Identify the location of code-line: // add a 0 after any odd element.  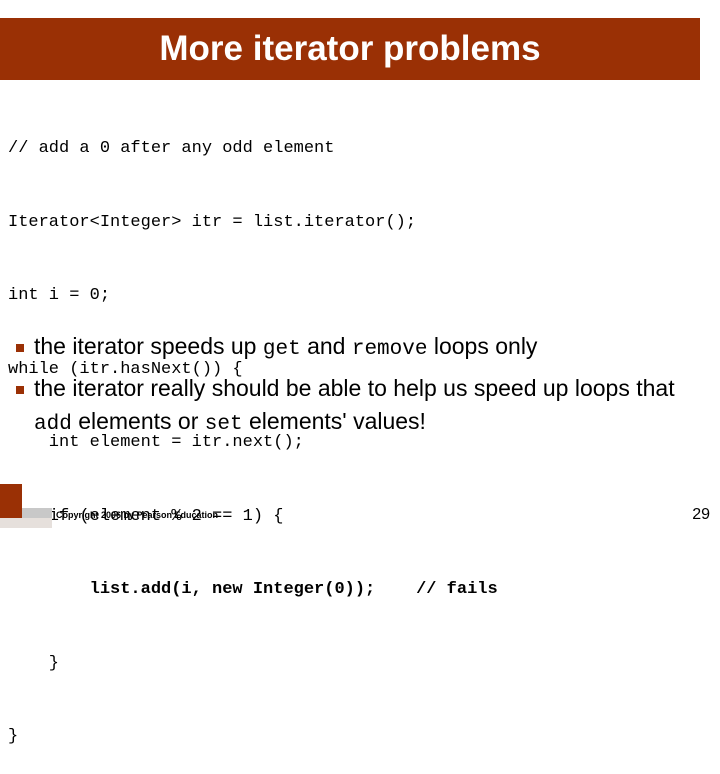
(171, 148).